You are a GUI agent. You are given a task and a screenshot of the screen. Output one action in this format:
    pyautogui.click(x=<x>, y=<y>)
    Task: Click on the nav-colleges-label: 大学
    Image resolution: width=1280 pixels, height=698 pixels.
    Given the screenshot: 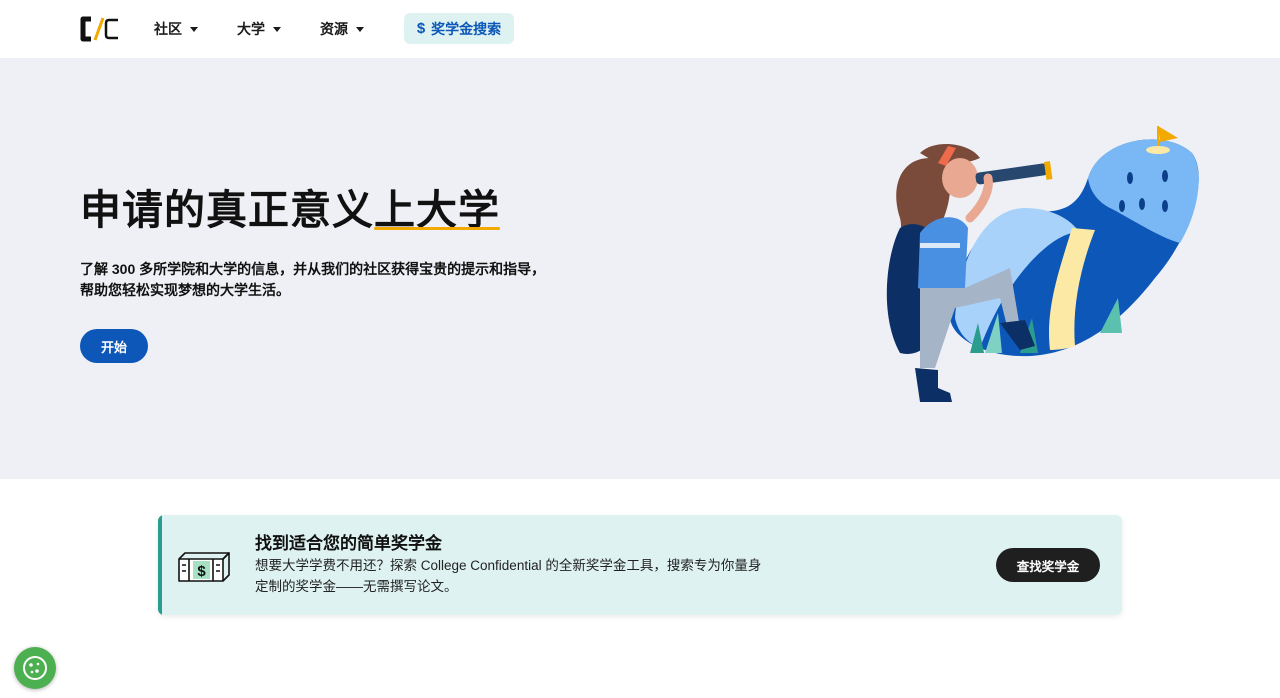 What is the action you would take?
    pyautogui.click(x=251, y=29)
    